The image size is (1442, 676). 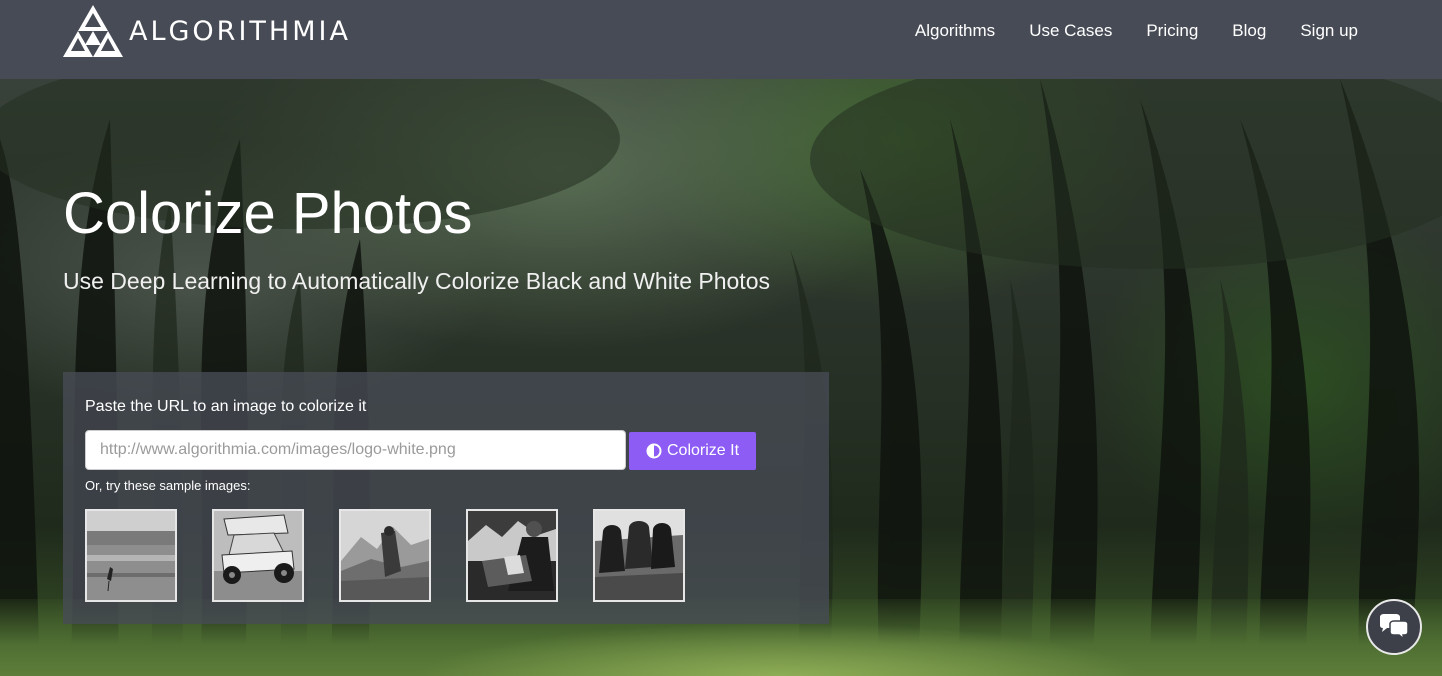 What do you see at coordinates (168, 485) in the screenshot?
I see `sample-images-label: Or, try these sample images:` at bounding box center [168, 485].